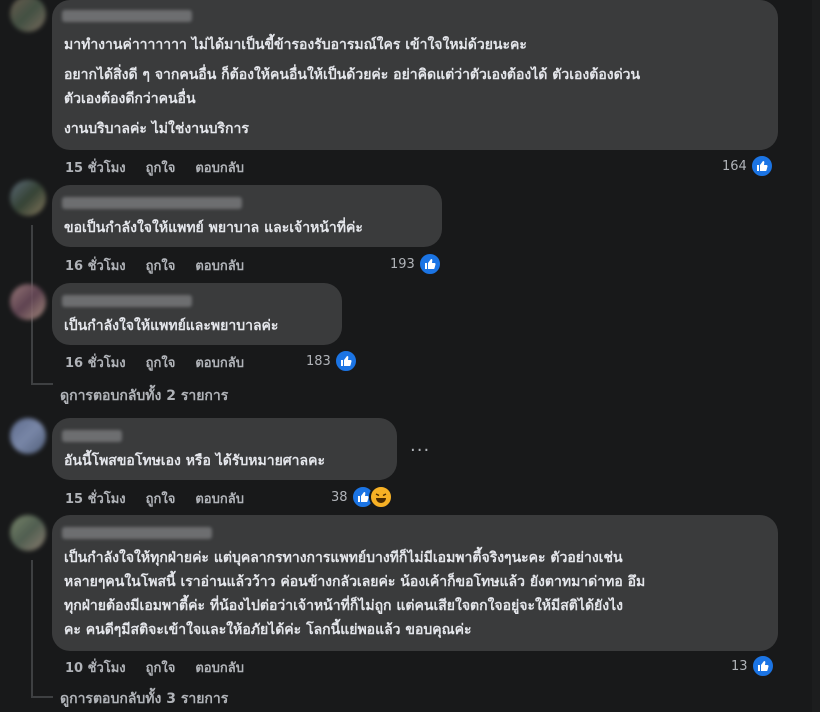 The width and height of the screenshot is (820, 712). What do you see at coordinates (339, 497) in the screenshot?
I see `reaction-count: 38` at bounding box center [339, 497].